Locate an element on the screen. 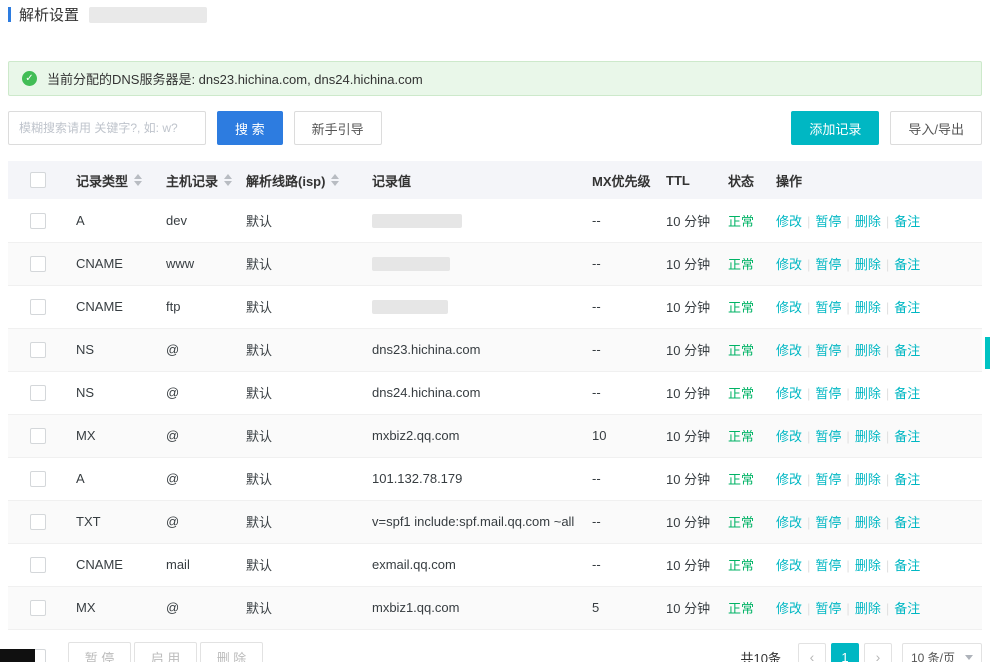  record-mx-priority: 10 is located at coordinates (599, 435).